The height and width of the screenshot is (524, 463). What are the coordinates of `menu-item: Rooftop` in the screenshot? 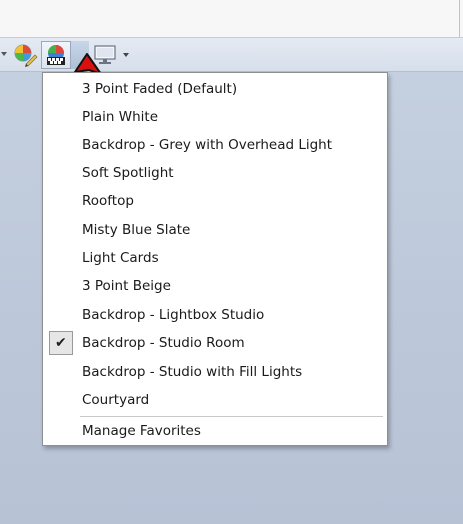 It's located at (215, 201).